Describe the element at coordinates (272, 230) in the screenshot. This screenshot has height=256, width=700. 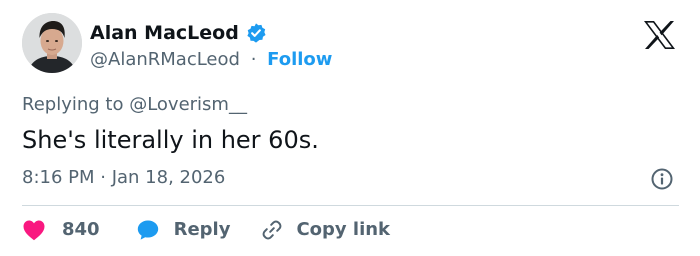
I see `link-icon` at that location.